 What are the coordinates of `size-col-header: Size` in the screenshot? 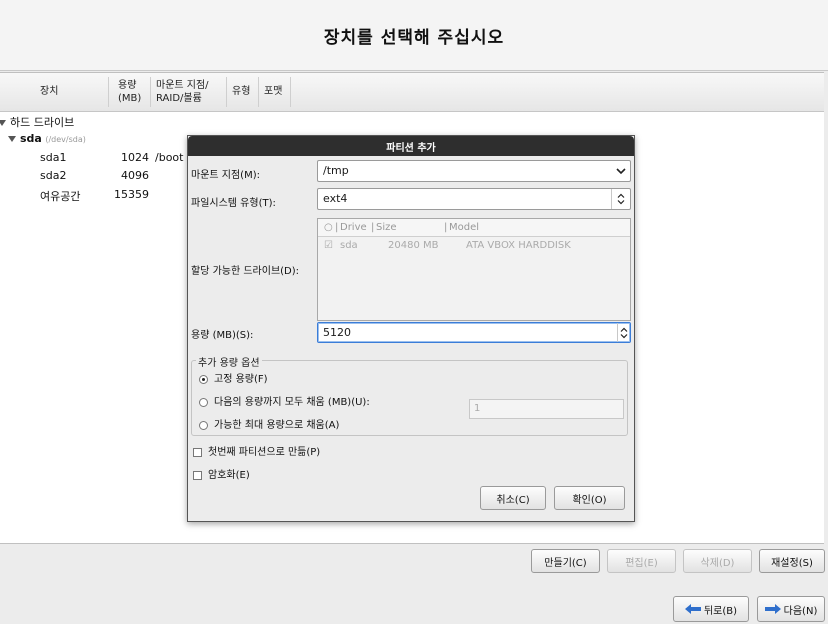 It's located at (386, 227).